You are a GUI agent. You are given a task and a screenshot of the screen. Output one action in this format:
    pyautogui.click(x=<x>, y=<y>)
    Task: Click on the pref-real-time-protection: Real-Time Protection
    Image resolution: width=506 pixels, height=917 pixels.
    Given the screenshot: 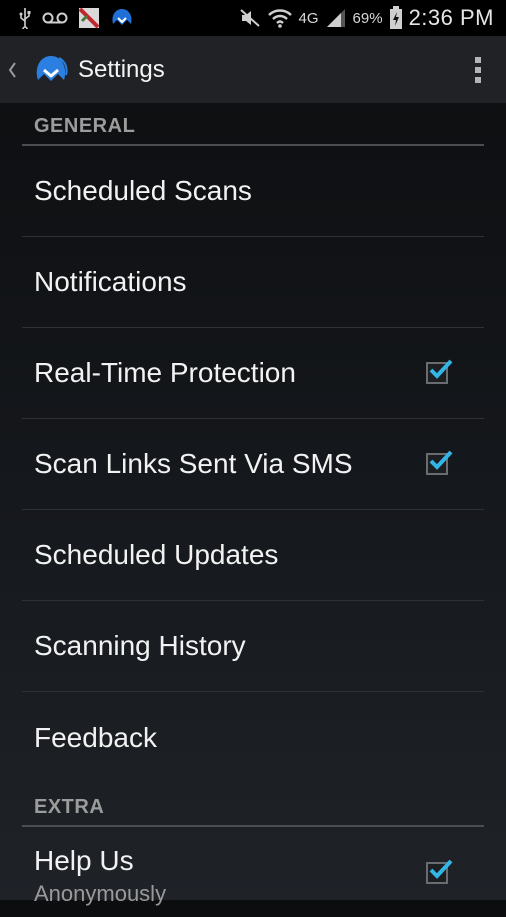 What is the action you would take?
    pyautogui.click(x=253, y=373)
    